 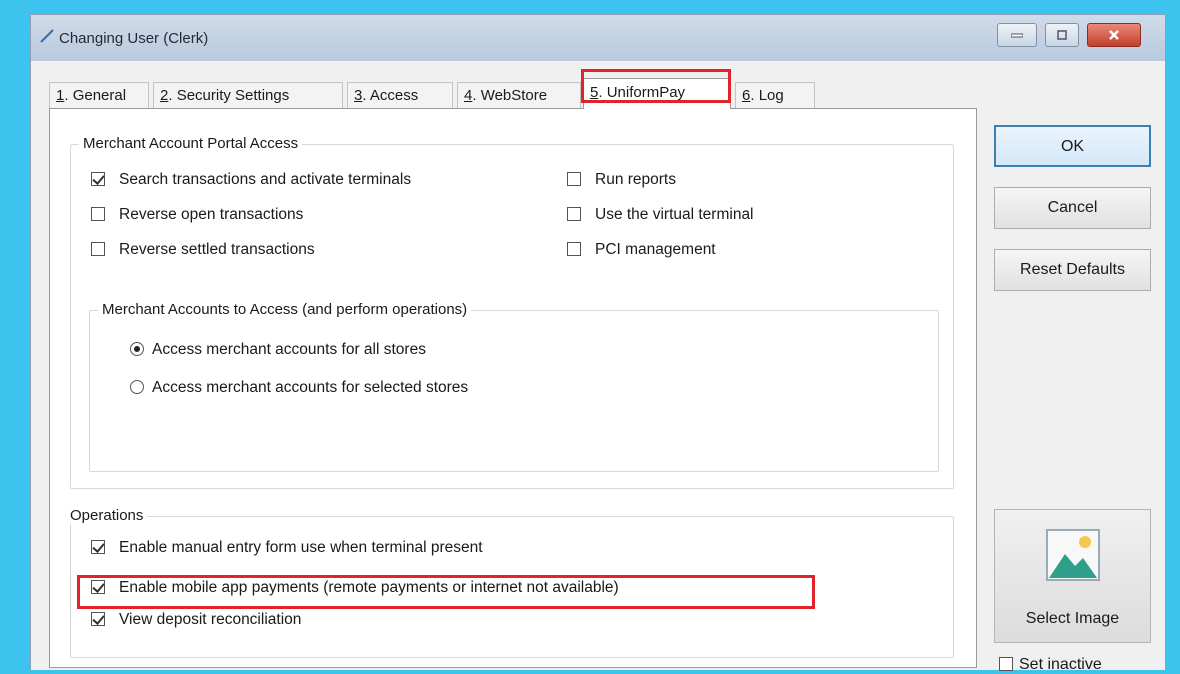 What do you see at coordinates (1050, 665) in the screenshot?
I see `checkbox-set-inactive: Set inactive` at bounding box center [1050, 665].